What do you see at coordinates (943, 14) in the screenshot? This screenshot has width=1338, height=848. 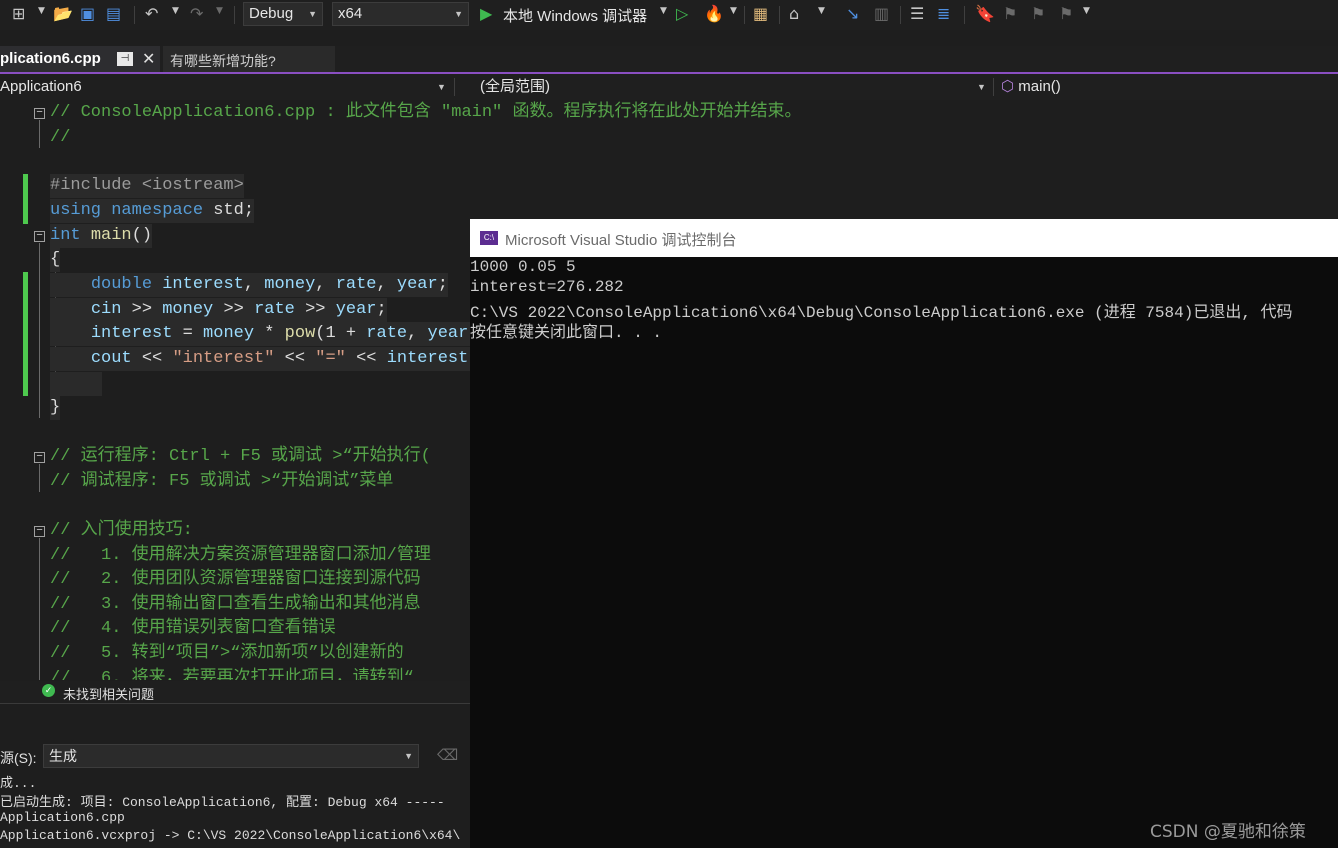 I see `comment-icon: ≣` at bounding box center [943, 14].